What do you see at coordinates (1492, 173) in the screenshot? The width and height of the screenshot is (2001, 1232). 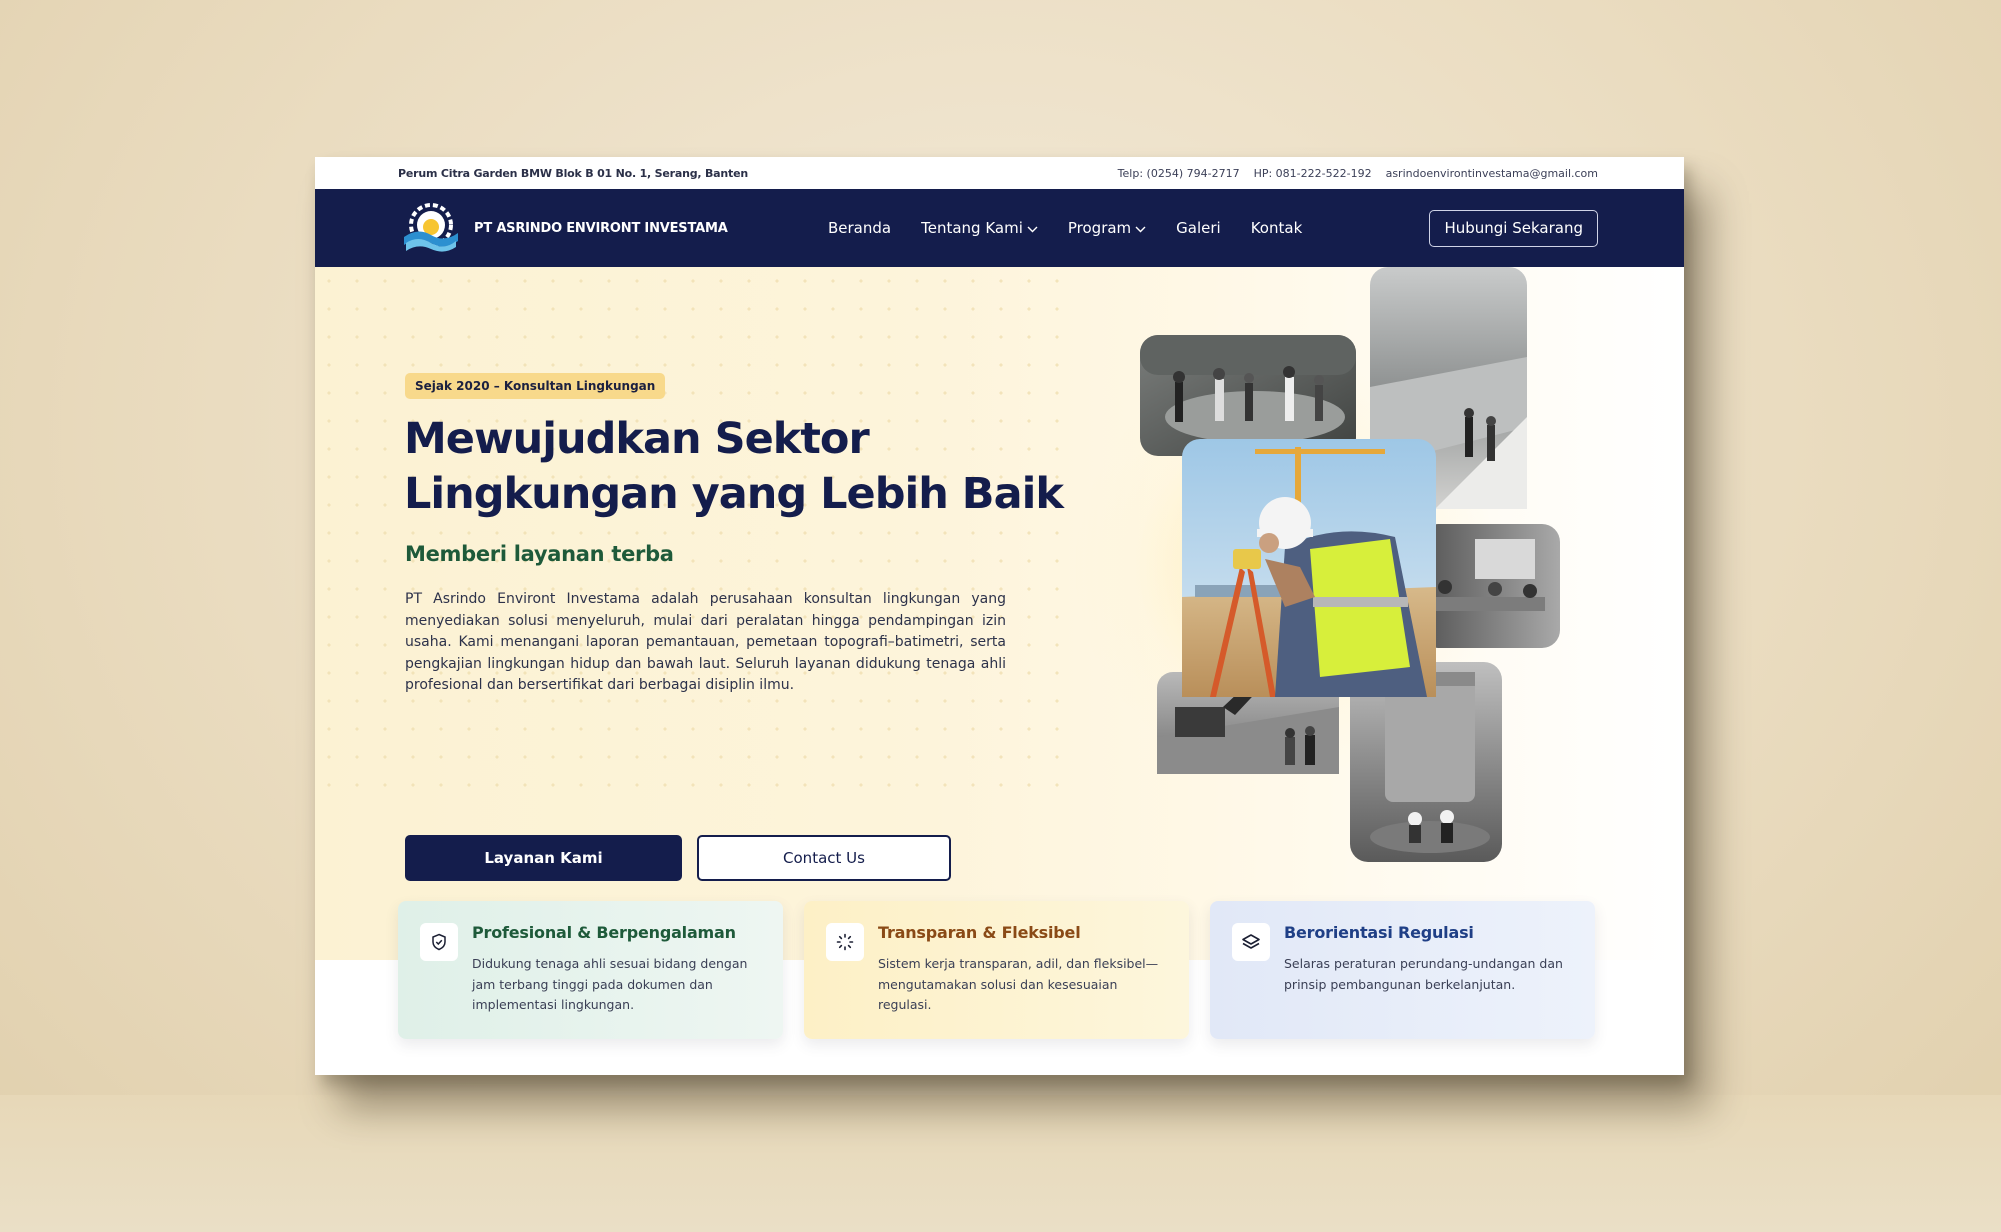 I see `email-text: asrindoenvirontinvestama@gmail.com` at bounding box center [1492, 173].